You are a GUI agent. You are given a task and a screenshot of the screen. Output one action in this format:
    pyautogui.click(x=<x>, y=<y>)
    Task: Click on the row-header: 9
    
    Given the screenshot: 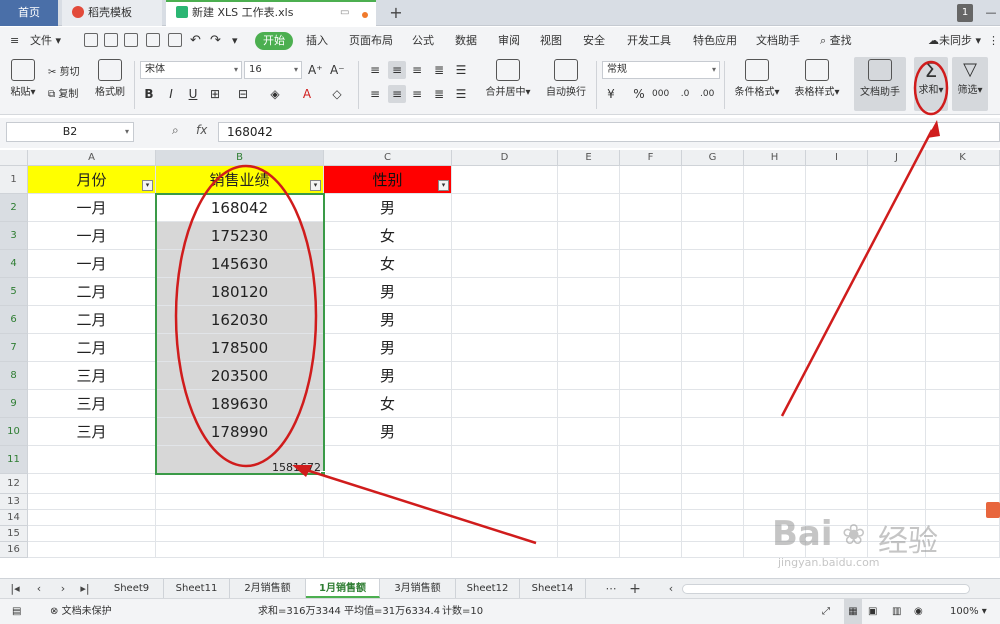 What is the action you would take?
    pyautogui.click(x=14, y=404)
    